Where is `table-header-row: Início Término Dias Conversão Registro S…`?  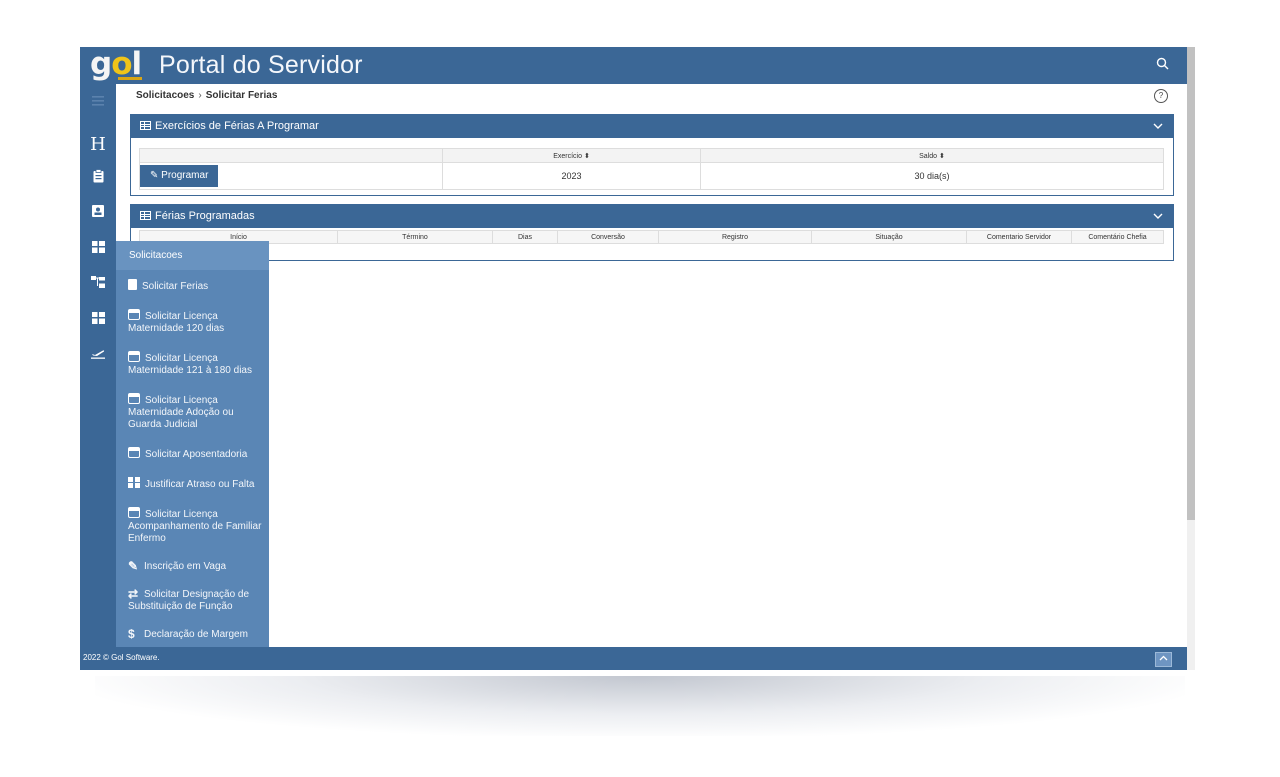 table-header-row: Início Término Dias Conversão Registro S… is located at coordinates (651, 237).